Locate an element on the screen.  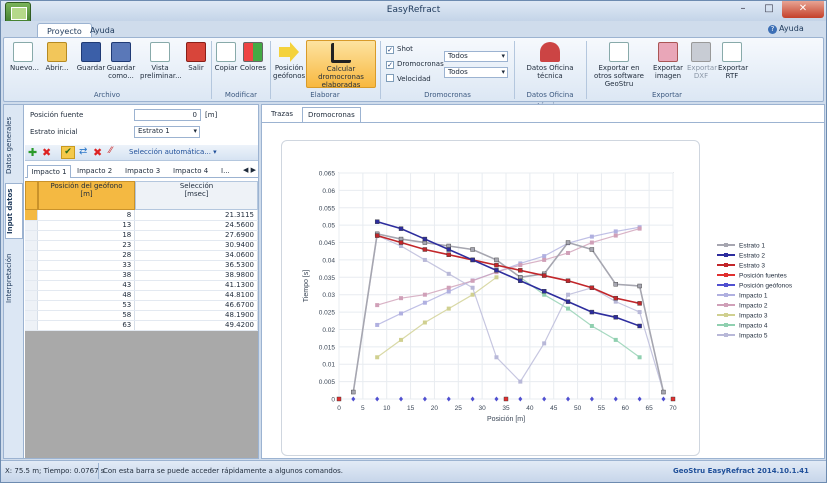
velocidad-checkbox: Velocidad is located at coordinates (408, 79).